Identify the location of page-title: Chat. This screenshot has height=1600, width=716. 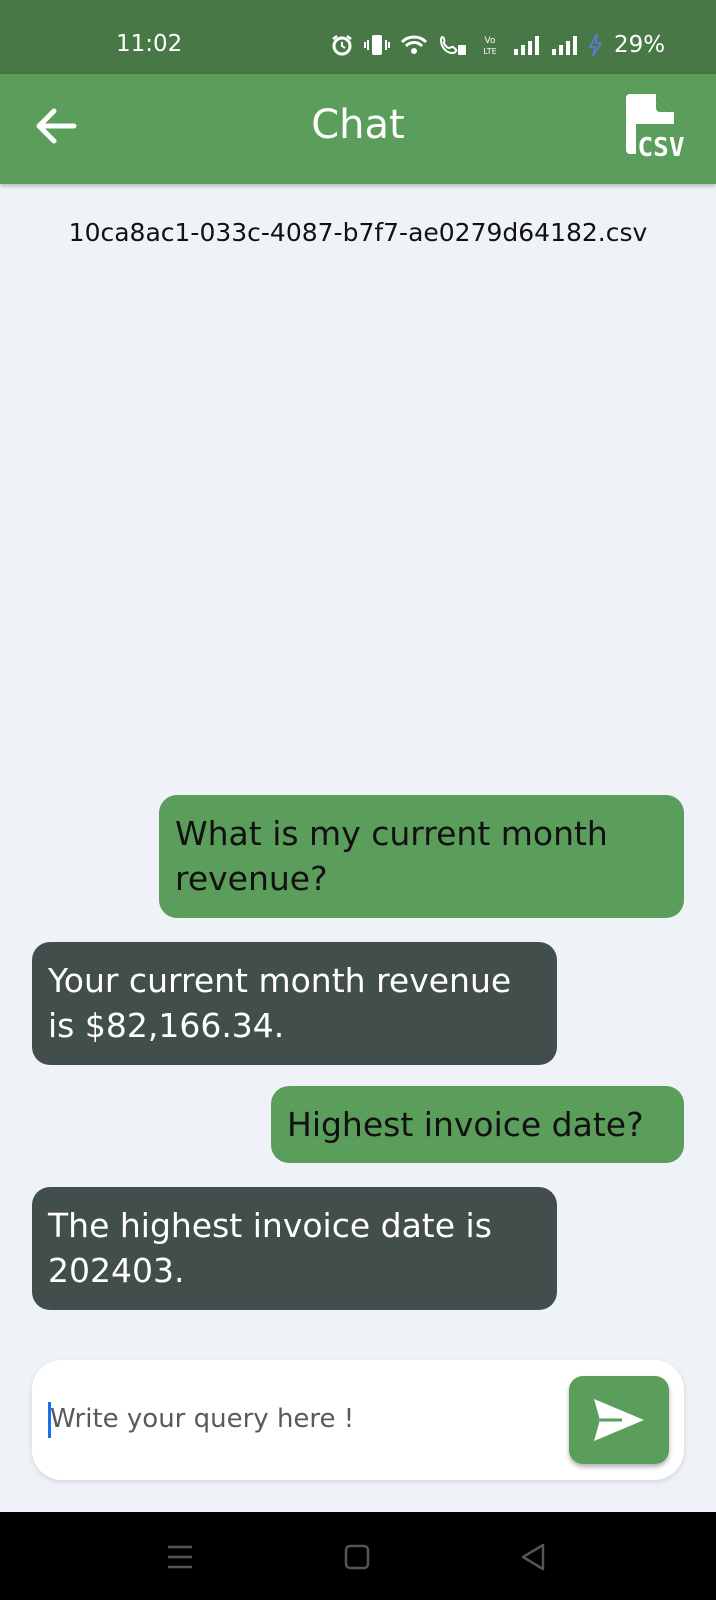
(358, 125).